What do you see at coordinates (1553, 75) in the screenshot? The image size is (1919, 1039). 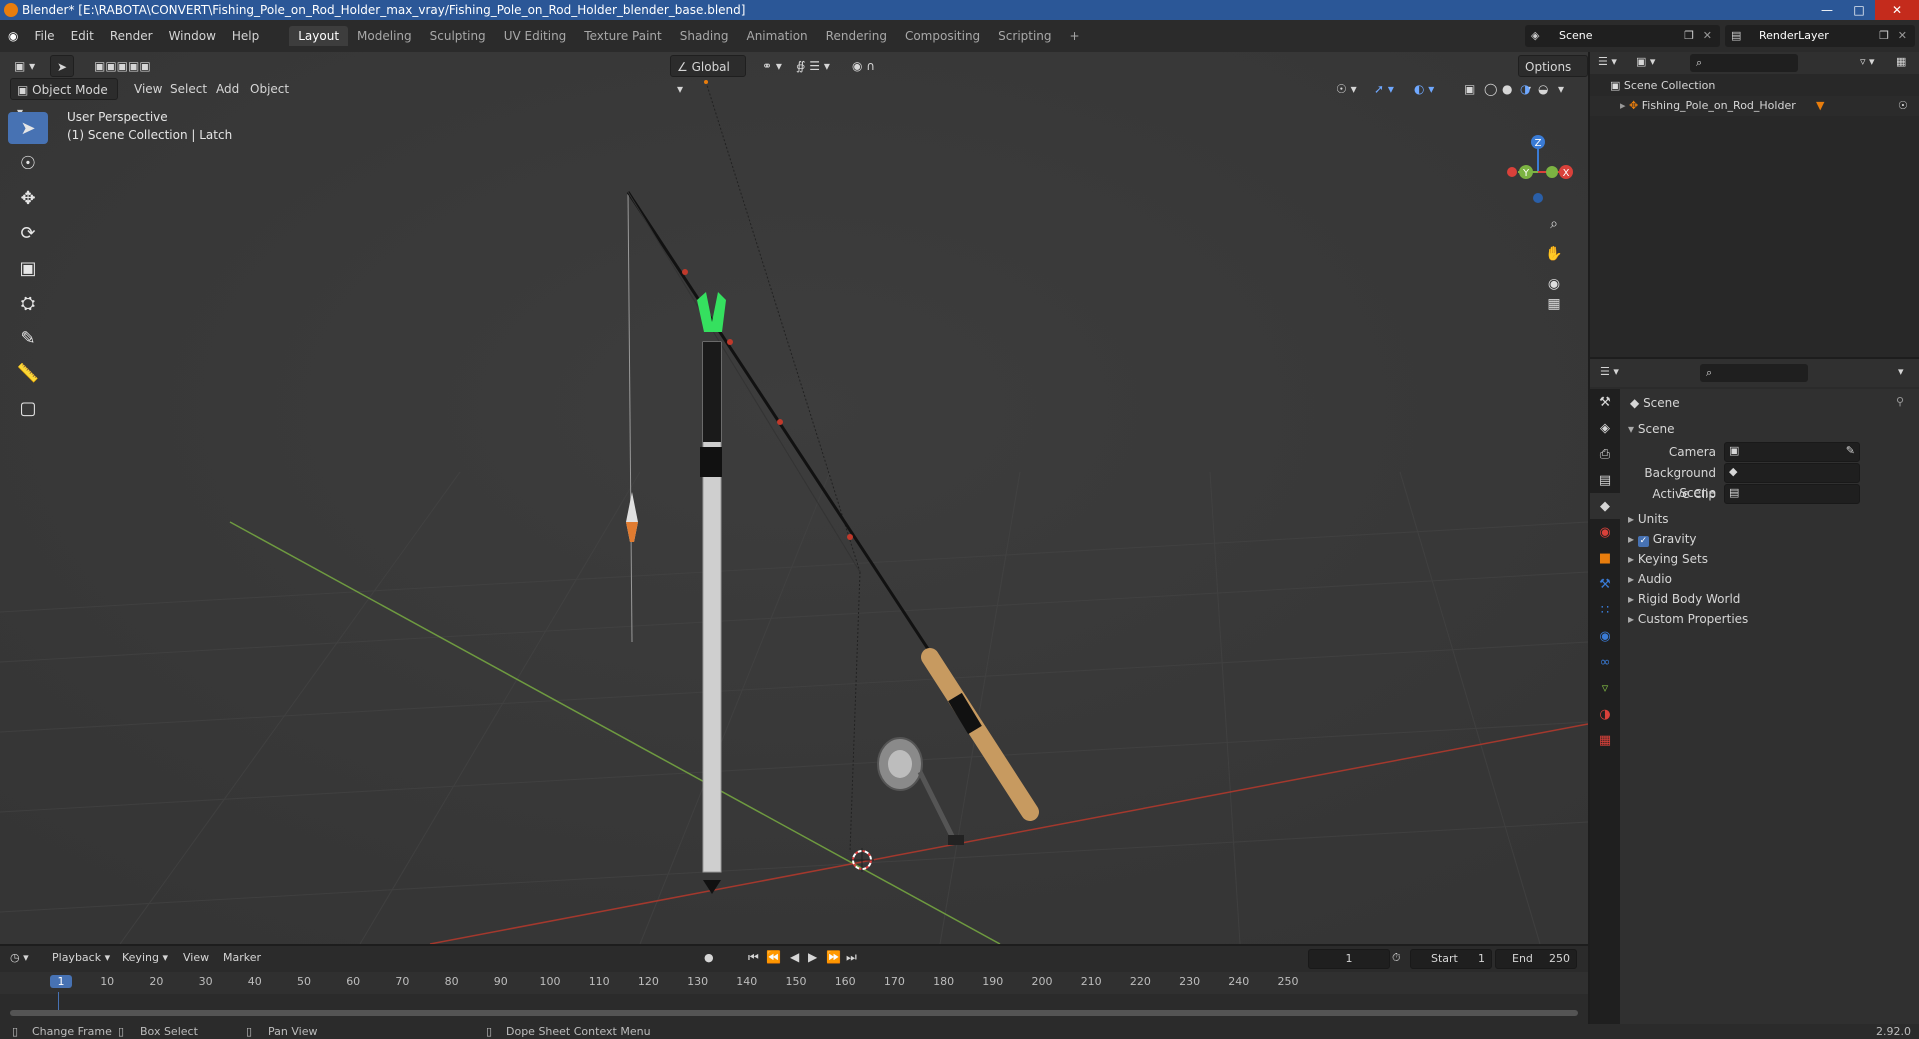 I see `options-dropdown: Options ▾` at bounding box center [1553, 75].